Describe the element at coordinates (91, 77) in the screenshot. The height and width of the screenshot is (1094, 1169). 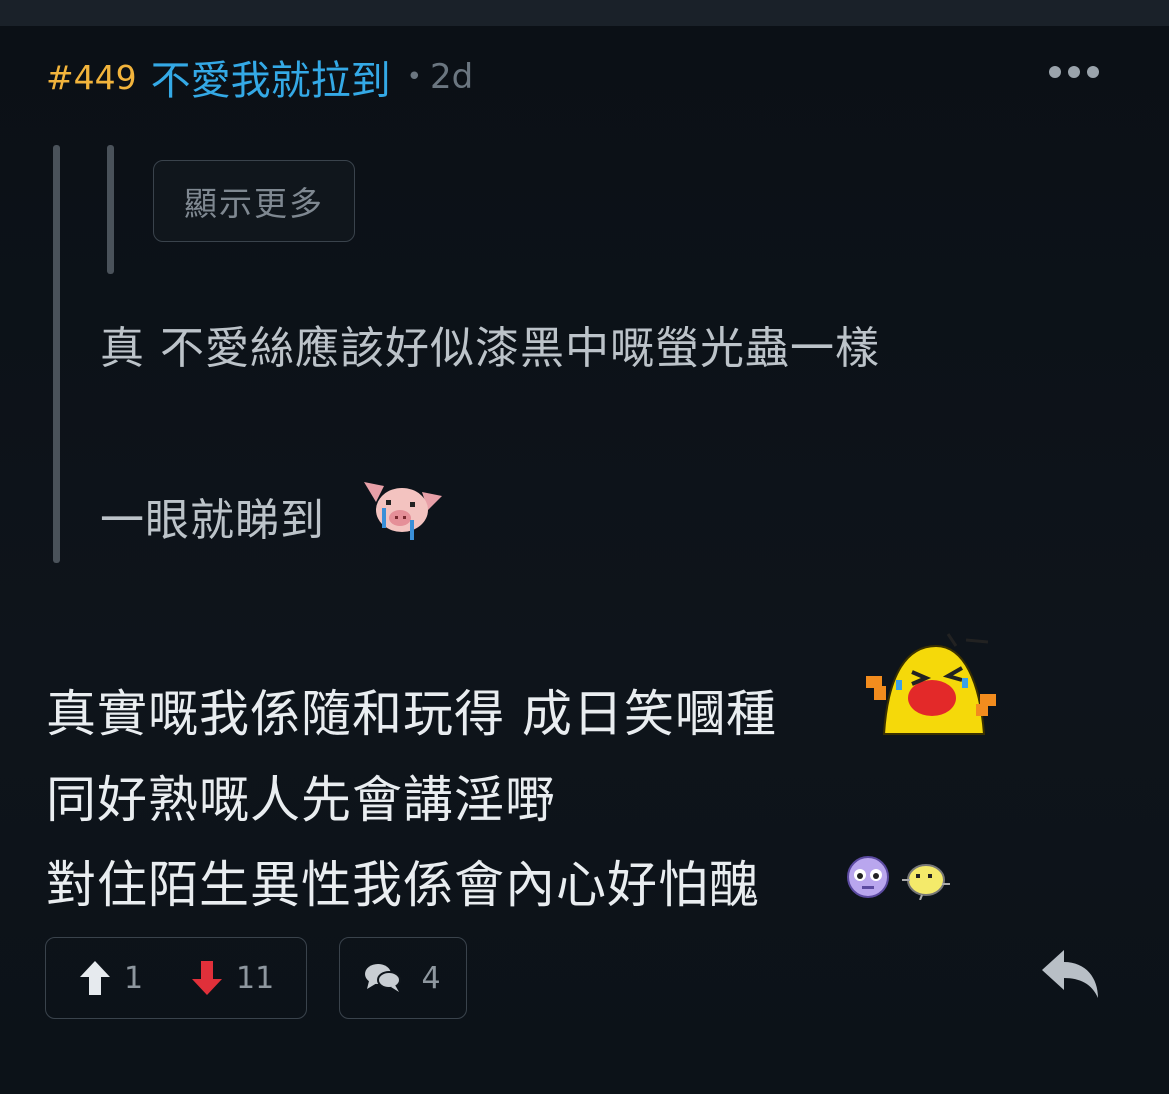
I see `floor-number: #449` at that location.